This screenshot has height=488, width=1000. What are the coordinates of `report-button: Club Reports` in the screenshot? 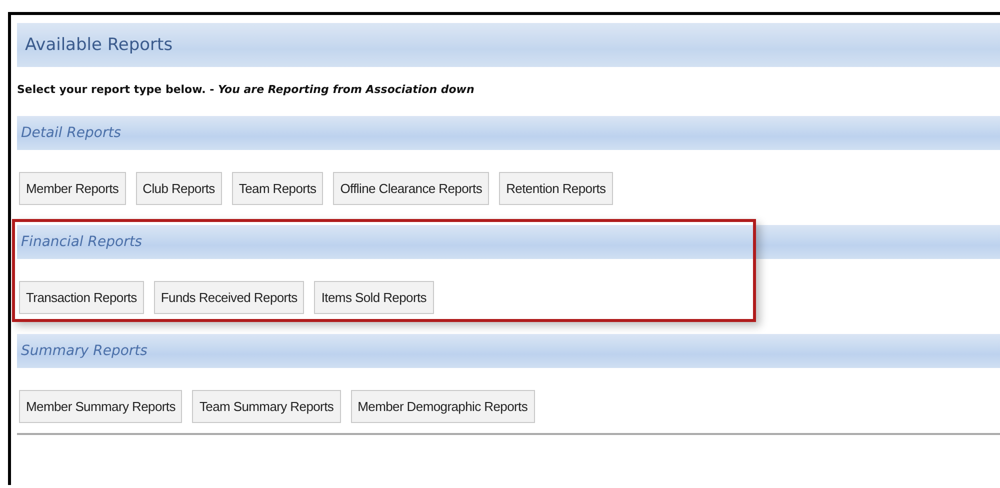 It's located at (179, 188).